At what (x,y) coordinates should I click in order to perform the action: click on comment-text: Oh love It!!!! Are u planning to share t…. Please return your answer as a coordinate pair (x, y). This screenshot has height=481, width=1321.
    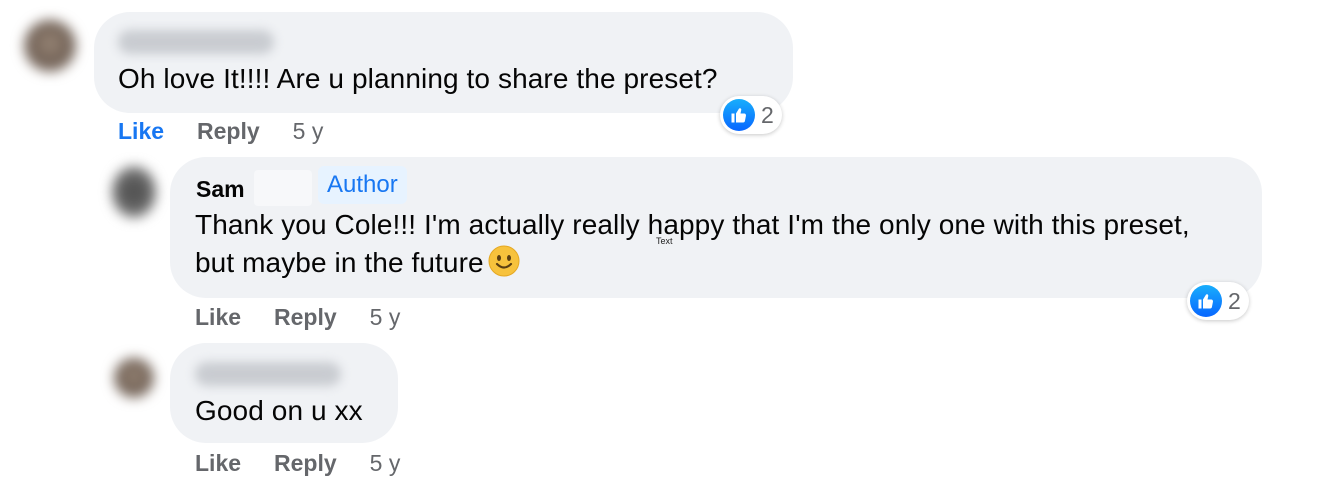
    Looking at the image, I should click on (418, 78).